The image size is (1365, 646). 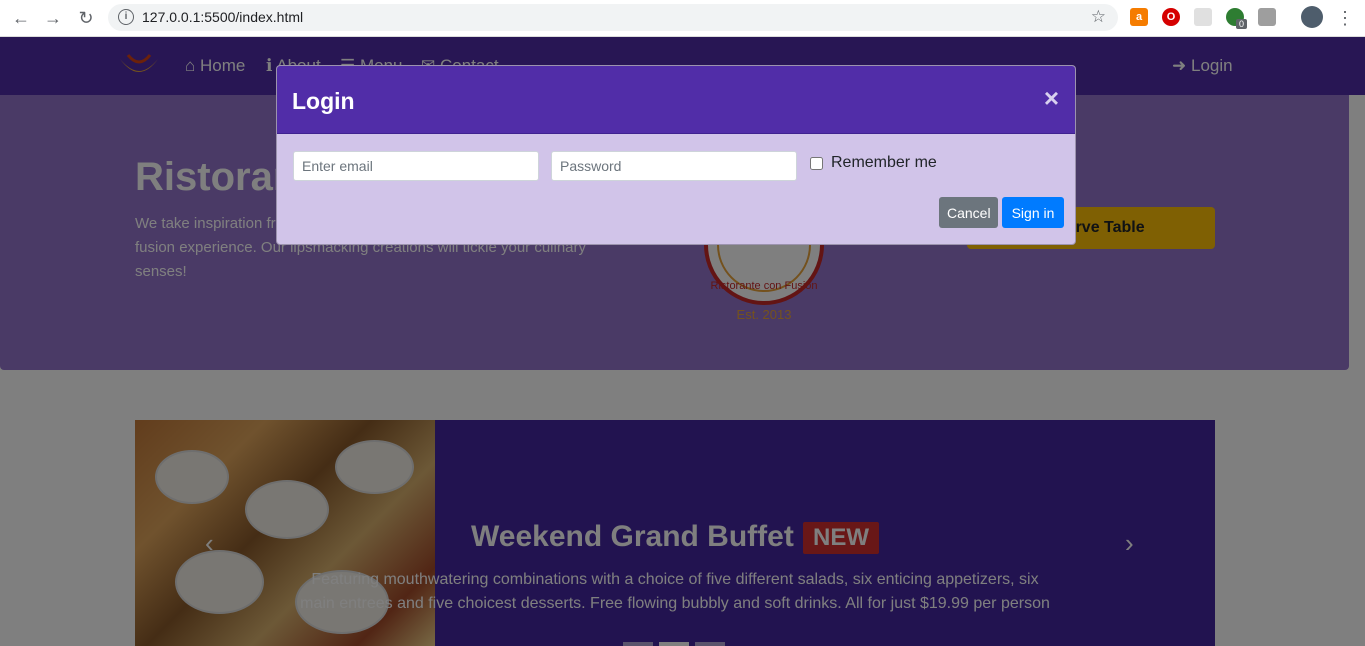 I want to click on blank-extension-icon, so click(x=1203, y=17).